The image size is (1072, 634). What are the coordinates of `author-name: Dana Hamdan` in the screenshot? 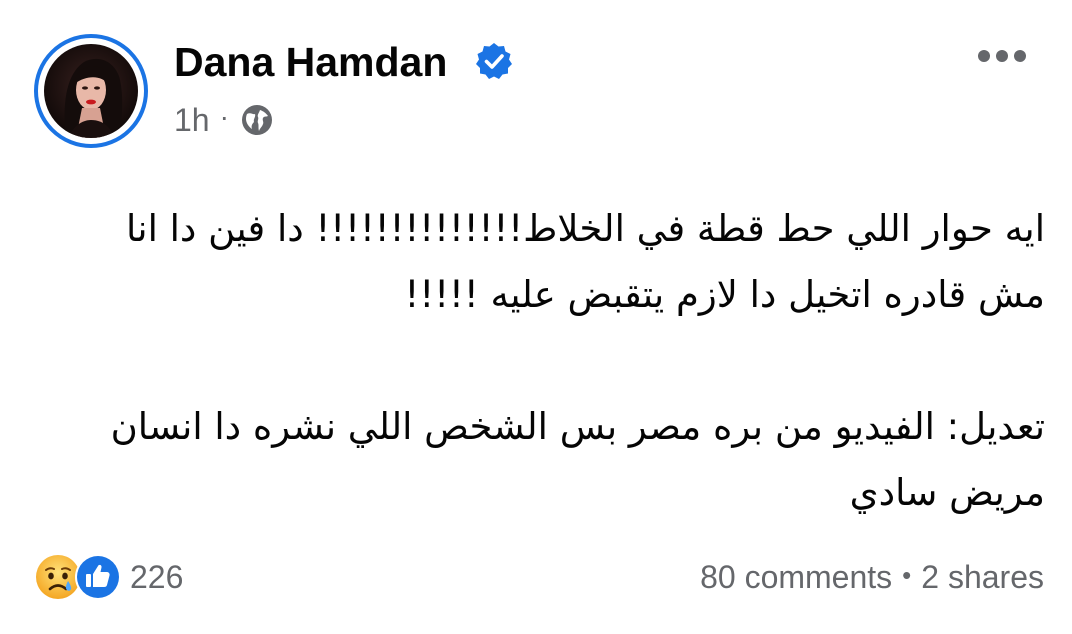 It's located at (310, 62).